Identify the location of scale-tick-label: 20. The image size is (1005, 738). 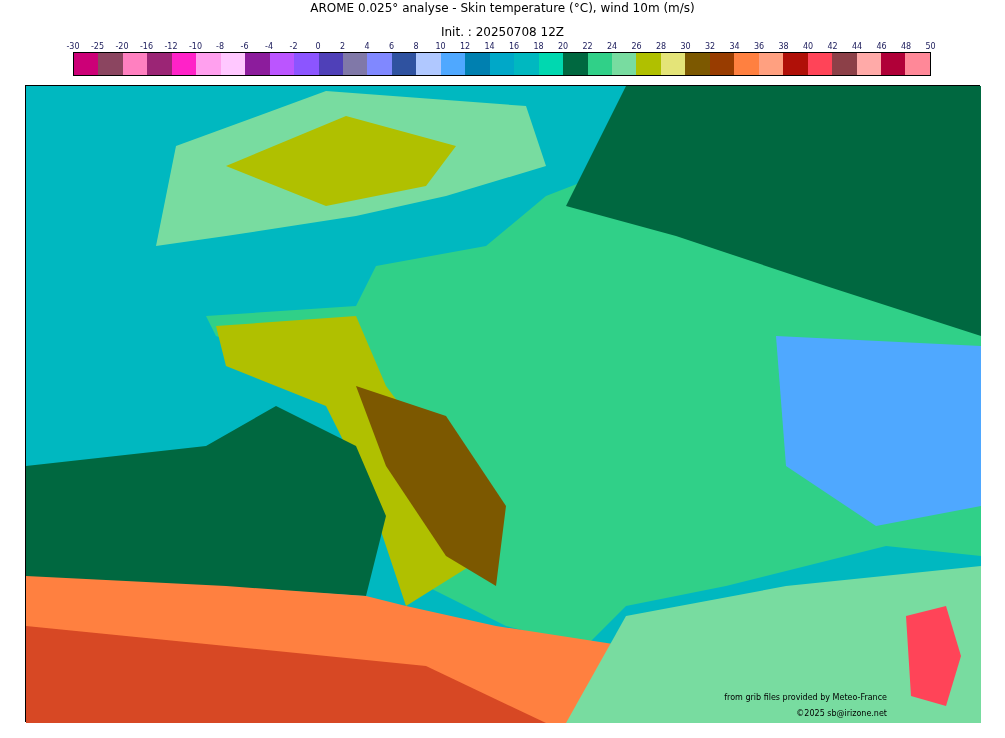
(563, 46).